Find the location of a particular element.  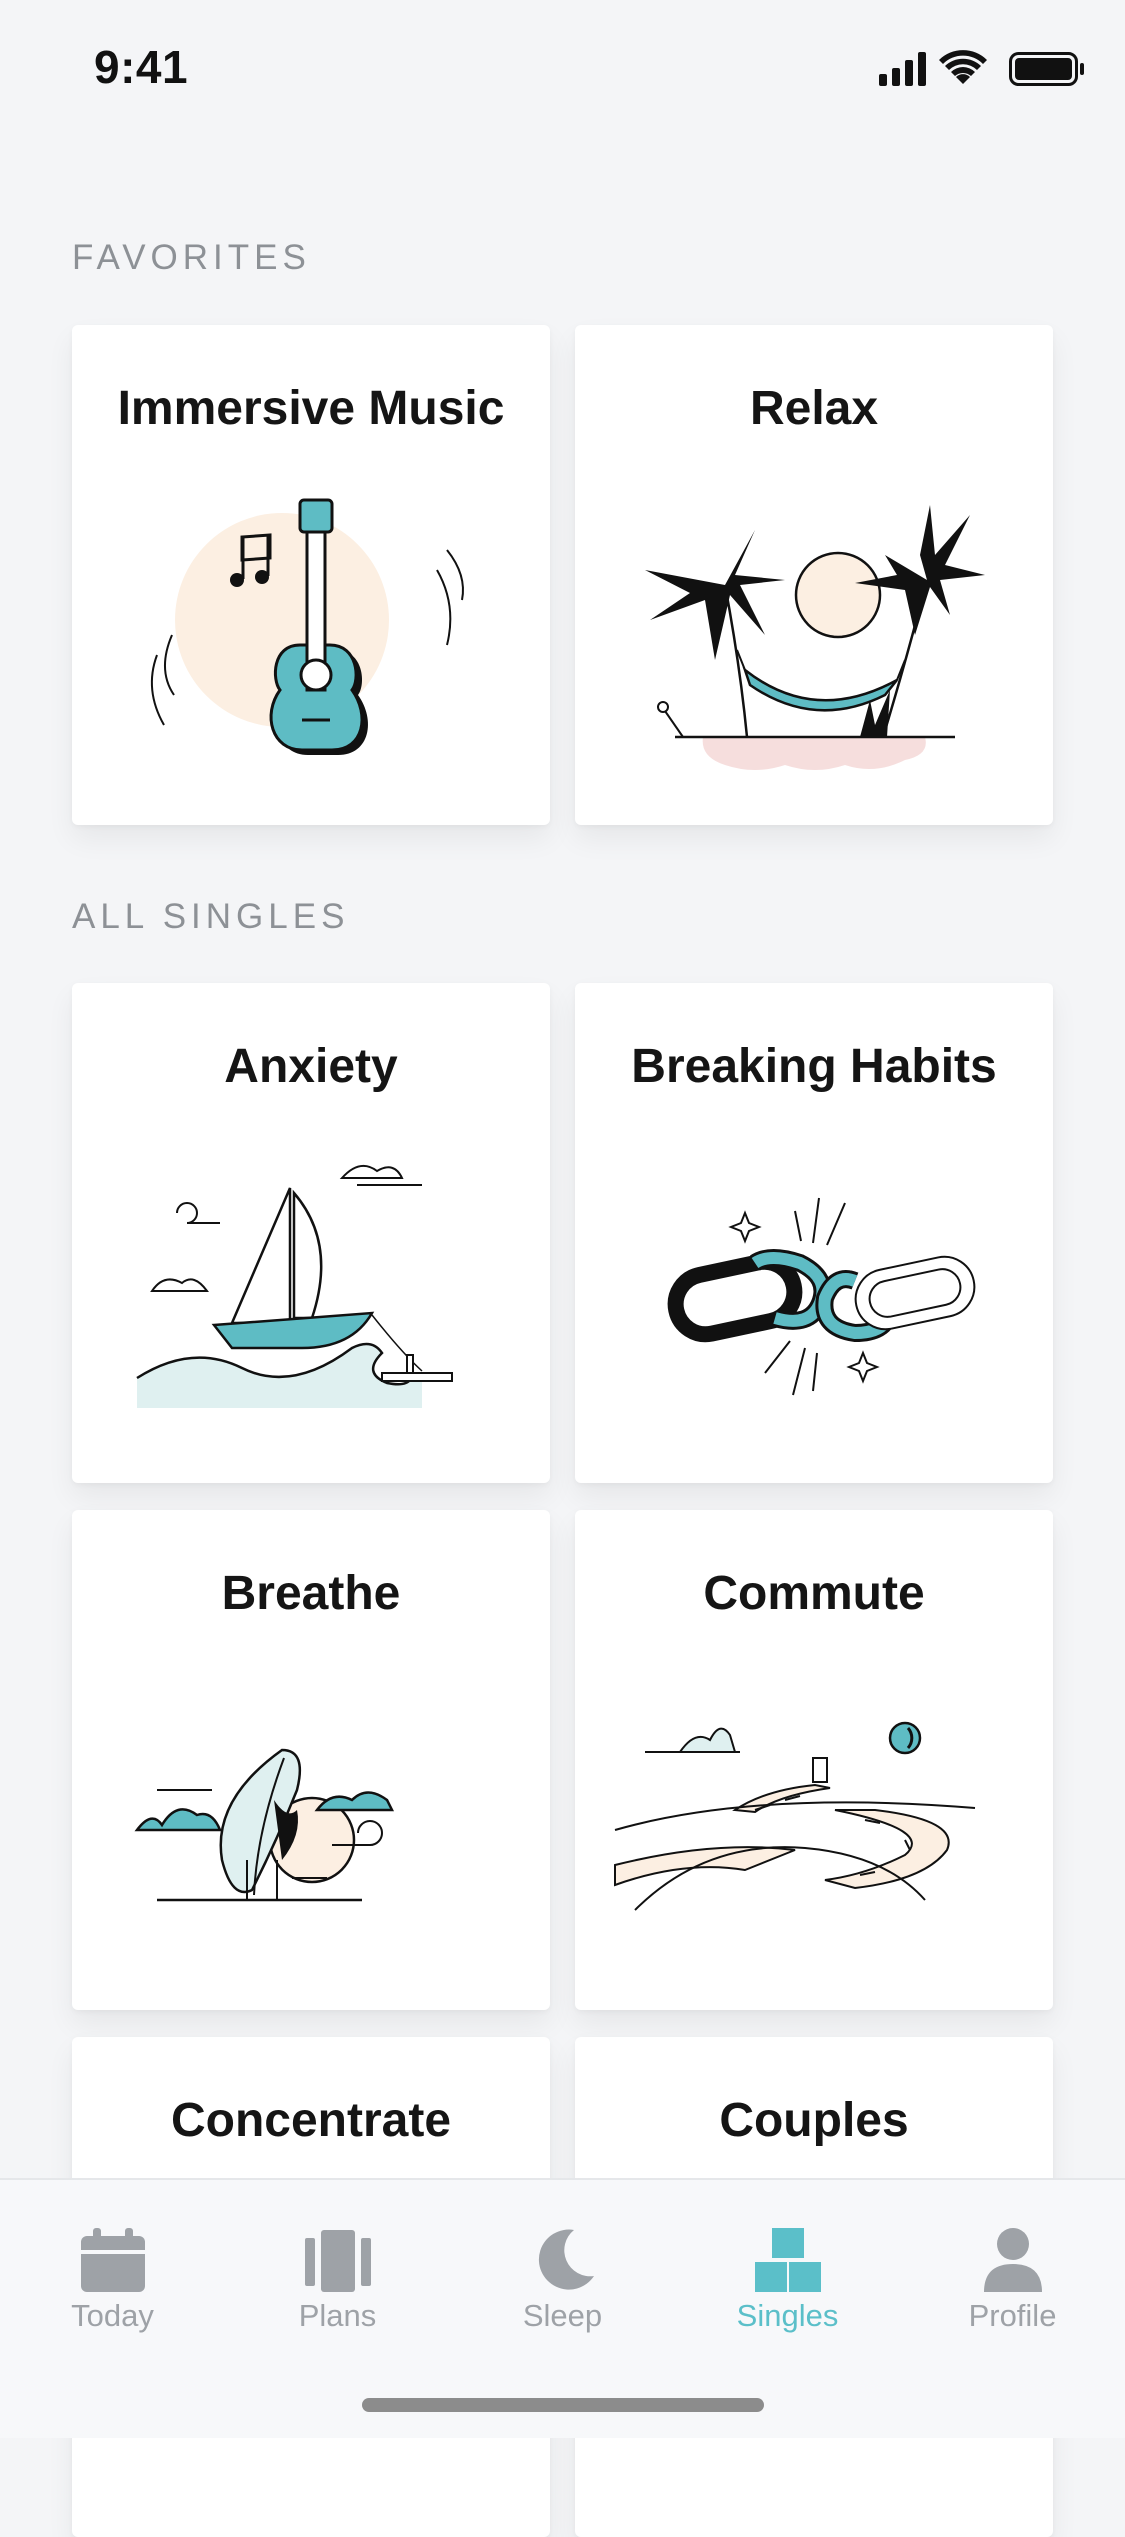

battery-icon is located at coordinates (1046, 69).